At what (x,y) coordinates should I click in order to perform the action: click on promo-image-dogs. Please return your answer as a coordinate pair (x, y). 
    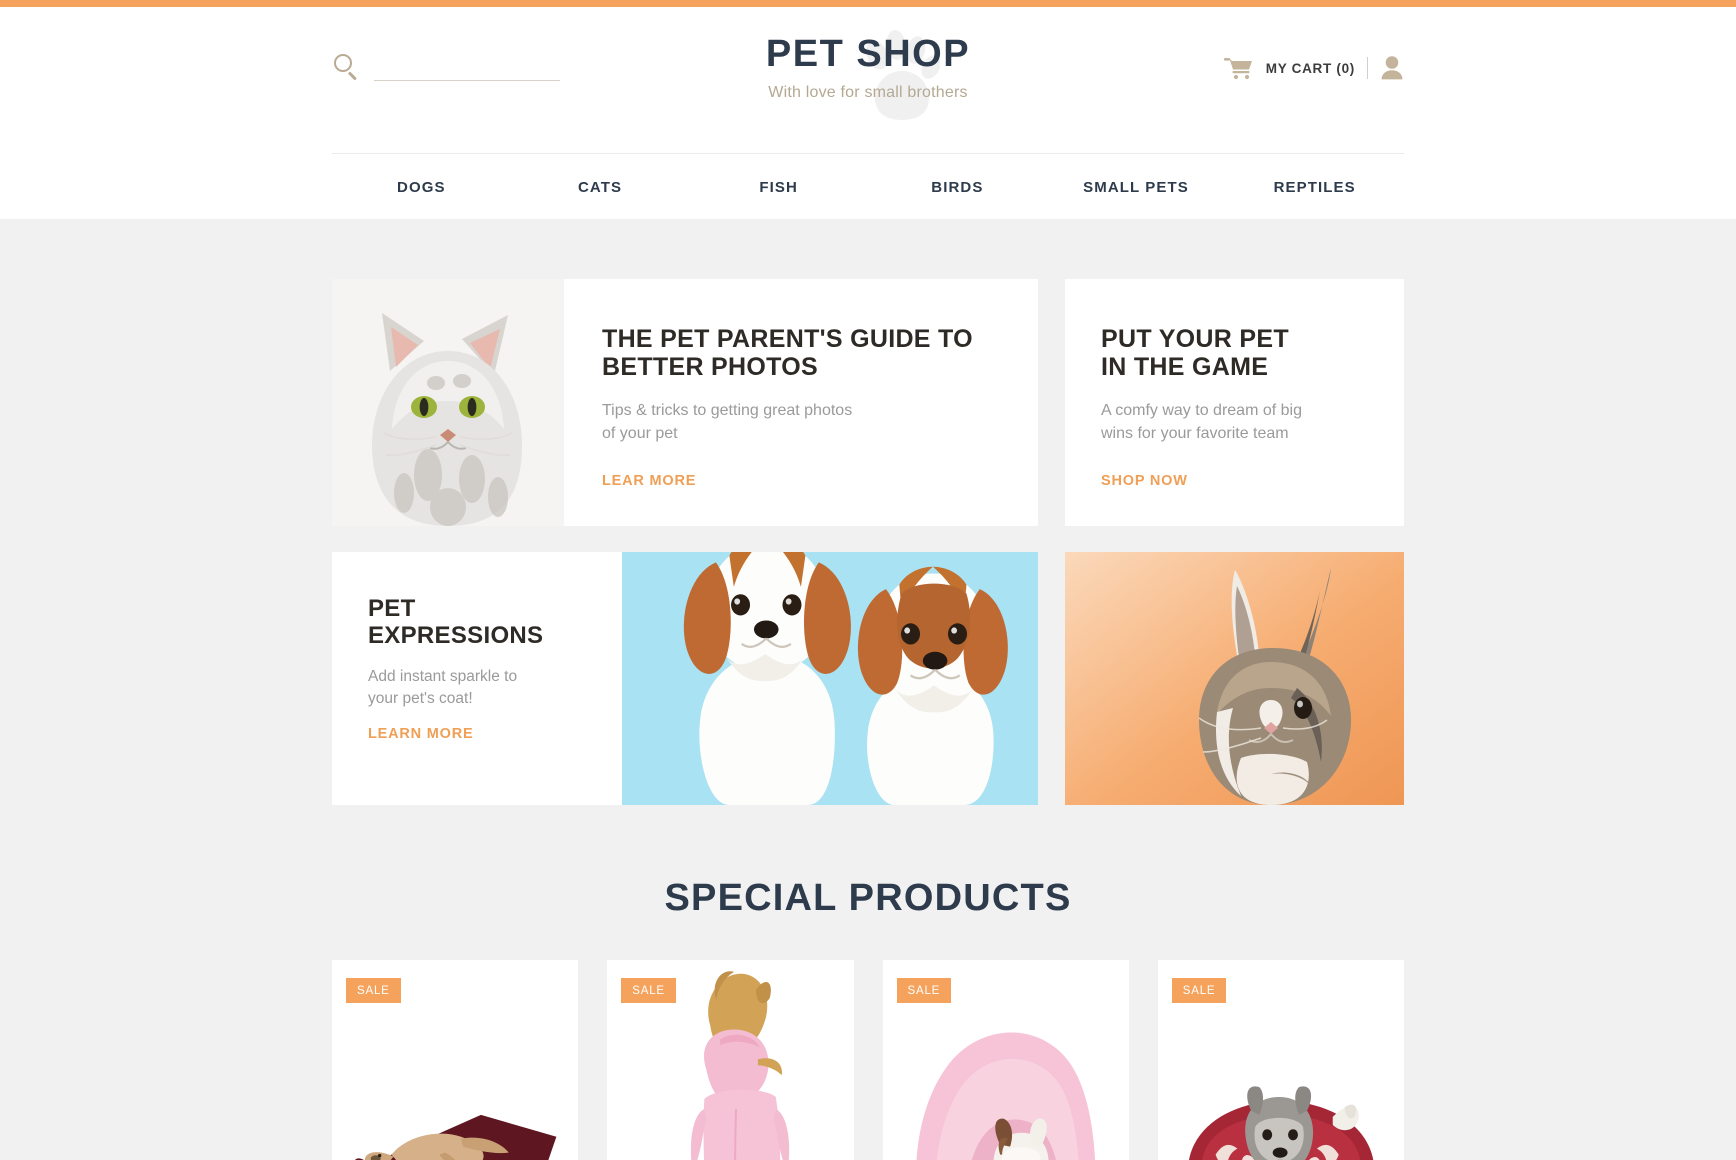
    Looking at the image, I should click on (830, 678).